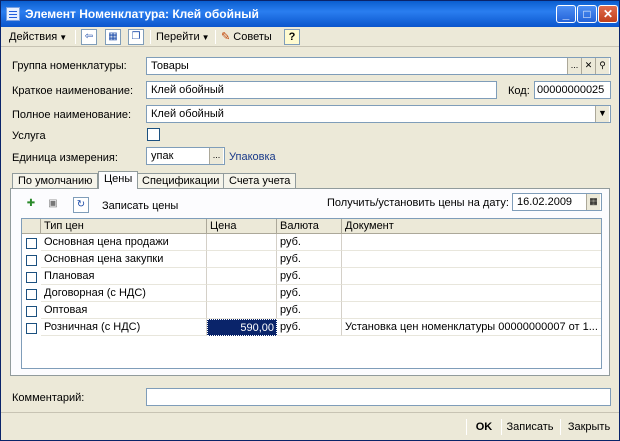 The height and width of the screenshot is (441, 620). I want to click on window-title: Элемент Номенклатура: Клей обойный, so click(142, 14).